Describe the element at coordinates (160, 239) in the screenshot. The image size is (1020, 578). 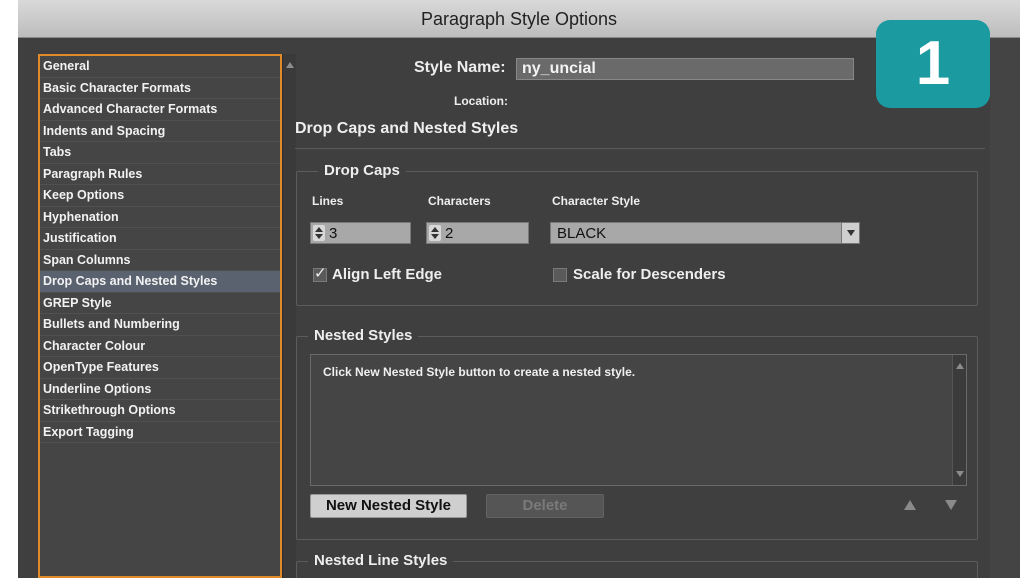
I see `sidebar-item-justification: Justification` at that location.